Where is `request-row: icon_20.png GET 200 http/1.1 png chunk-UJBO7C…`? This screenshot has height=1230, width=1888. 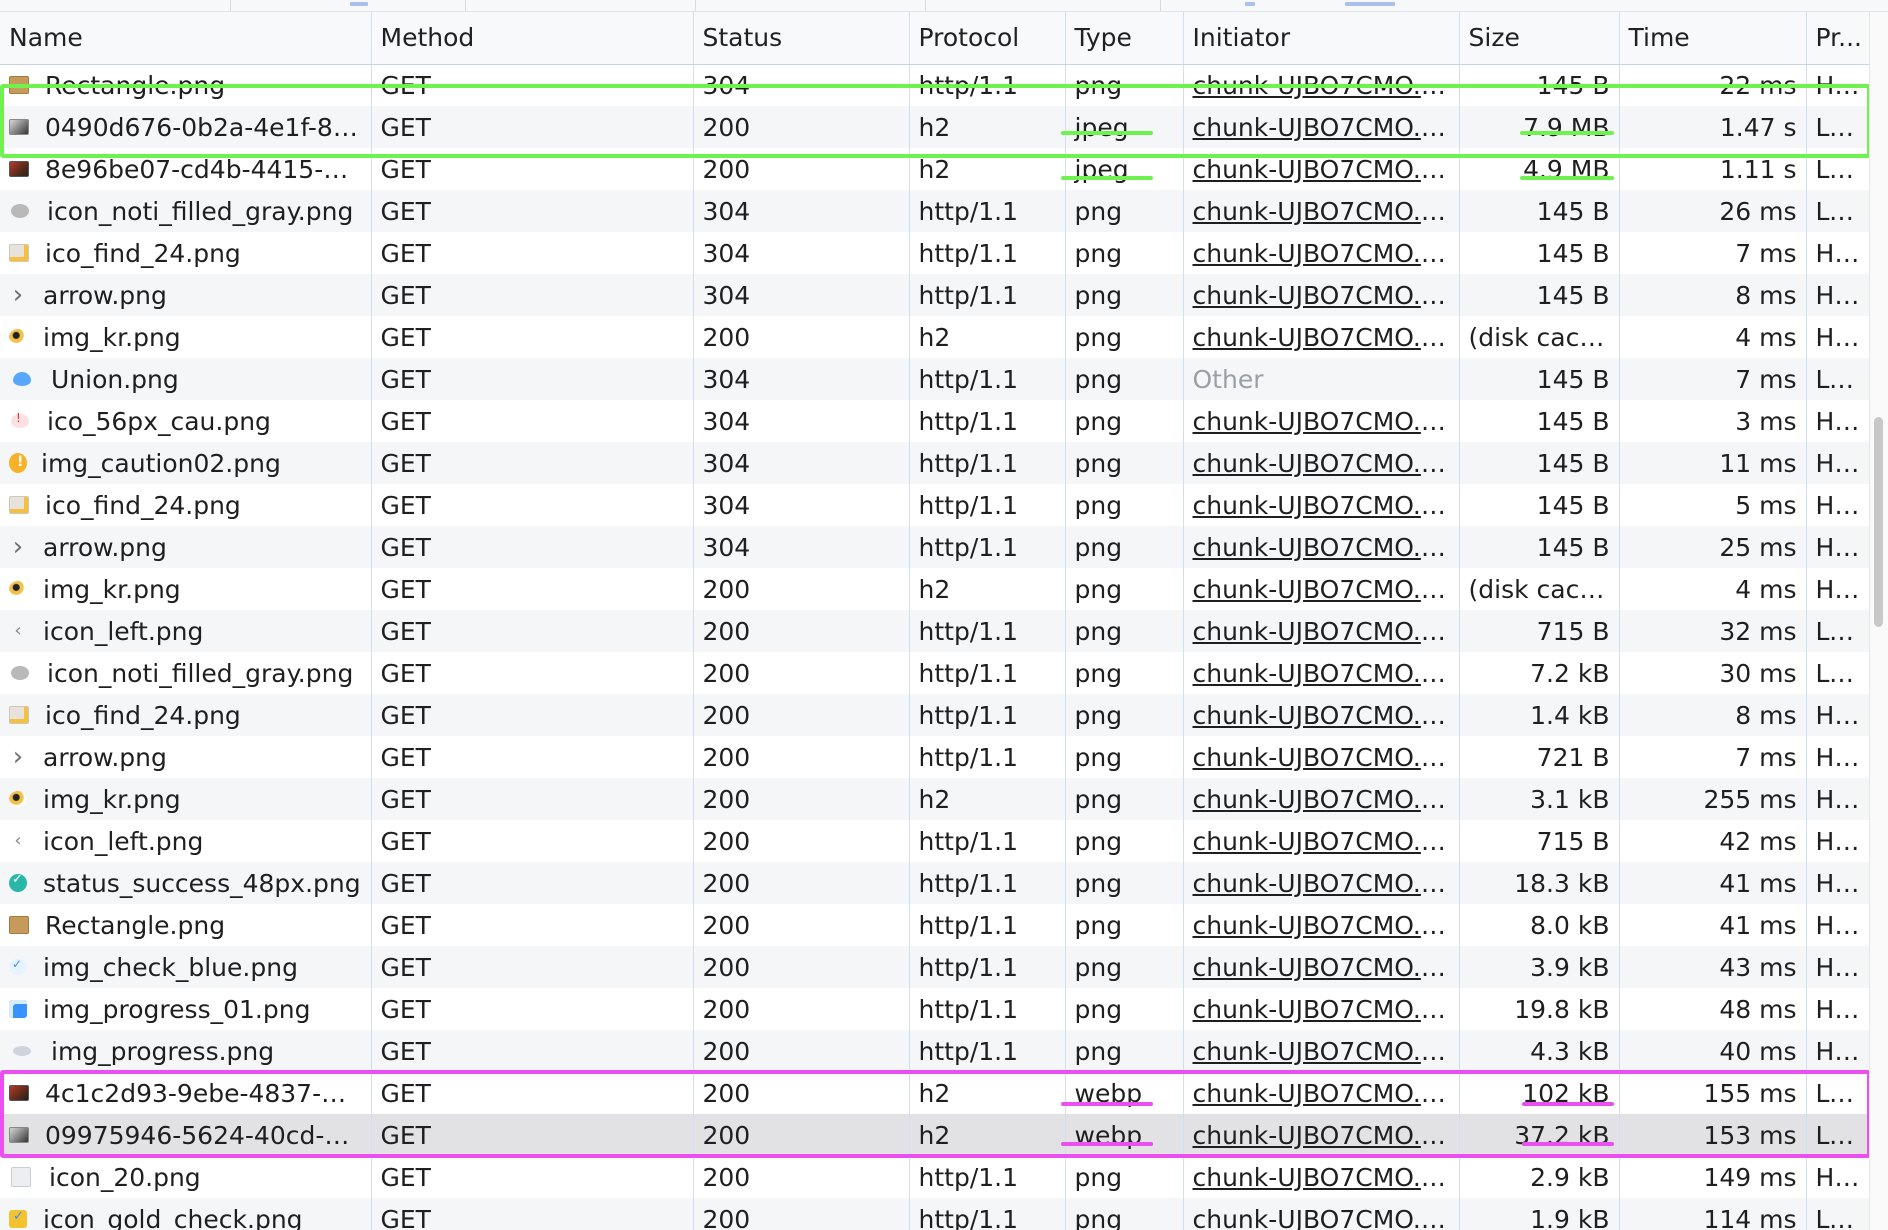 request-row: icon_20.png GET 200 http/1.1 png chunk-UJBO7C… is located at coordinates (935, 1177).